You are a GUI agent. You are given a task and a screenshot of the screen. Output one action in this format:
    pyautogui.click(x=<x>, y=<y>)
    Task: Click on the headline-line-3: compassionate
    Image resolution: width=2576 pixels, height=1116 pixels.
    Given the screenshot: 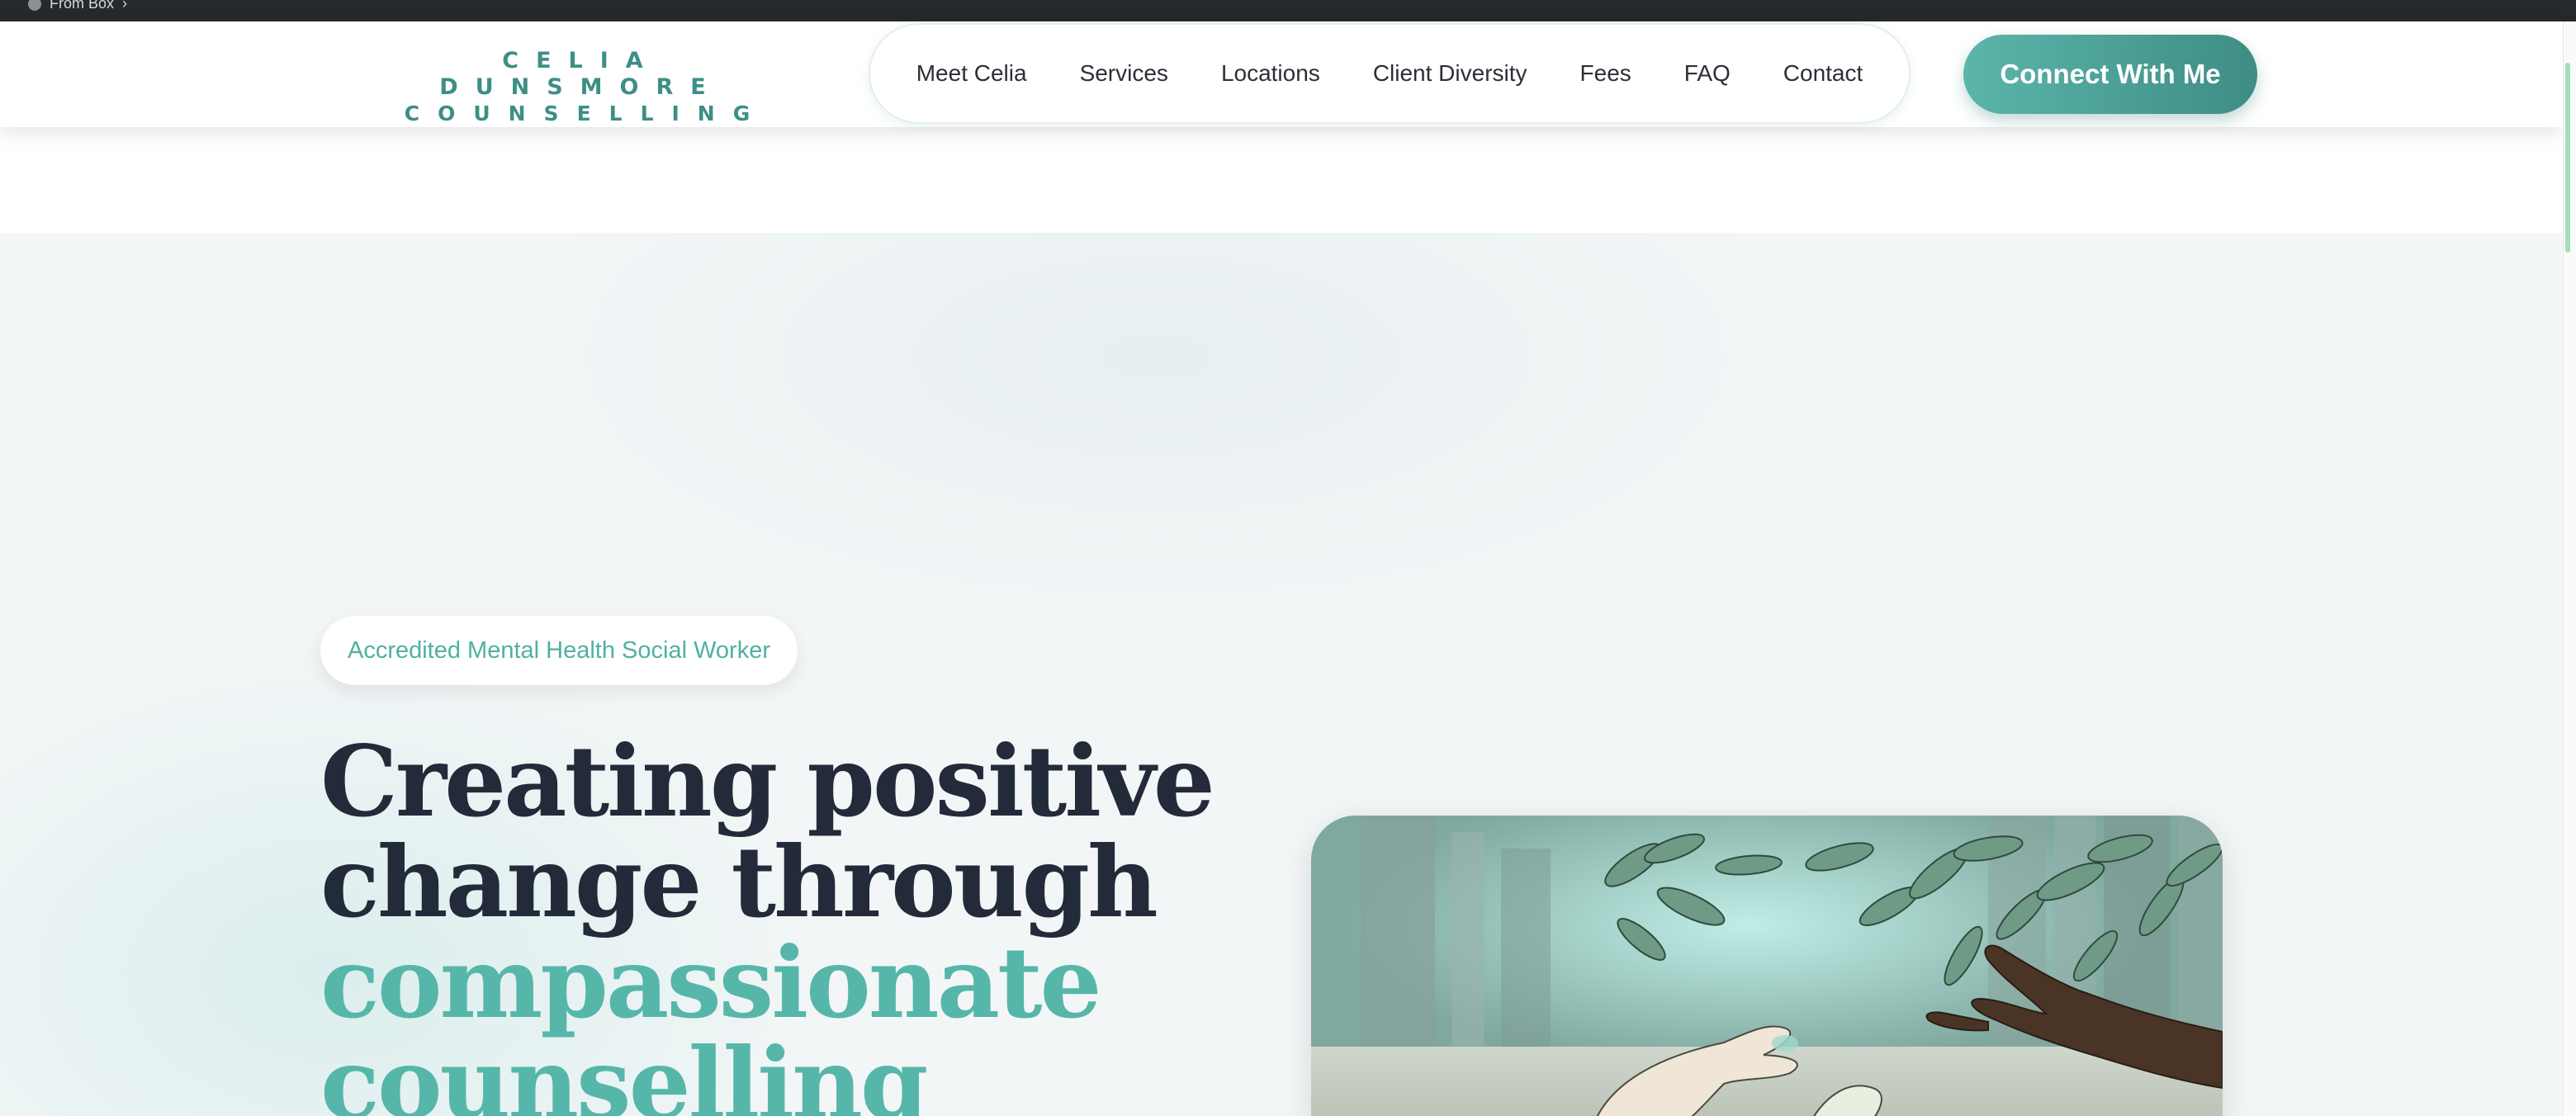 What is the action you would take?
    pyautogui.click(x=711, y=983)
    